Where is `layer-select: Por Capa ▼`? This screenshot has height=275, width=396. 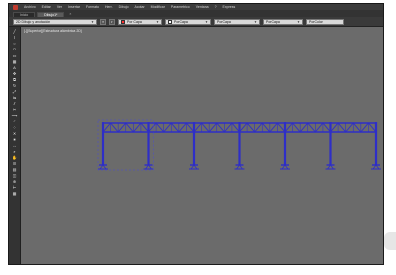 layer-select: Por Capa ▼ is located at coordinates (140, 21).